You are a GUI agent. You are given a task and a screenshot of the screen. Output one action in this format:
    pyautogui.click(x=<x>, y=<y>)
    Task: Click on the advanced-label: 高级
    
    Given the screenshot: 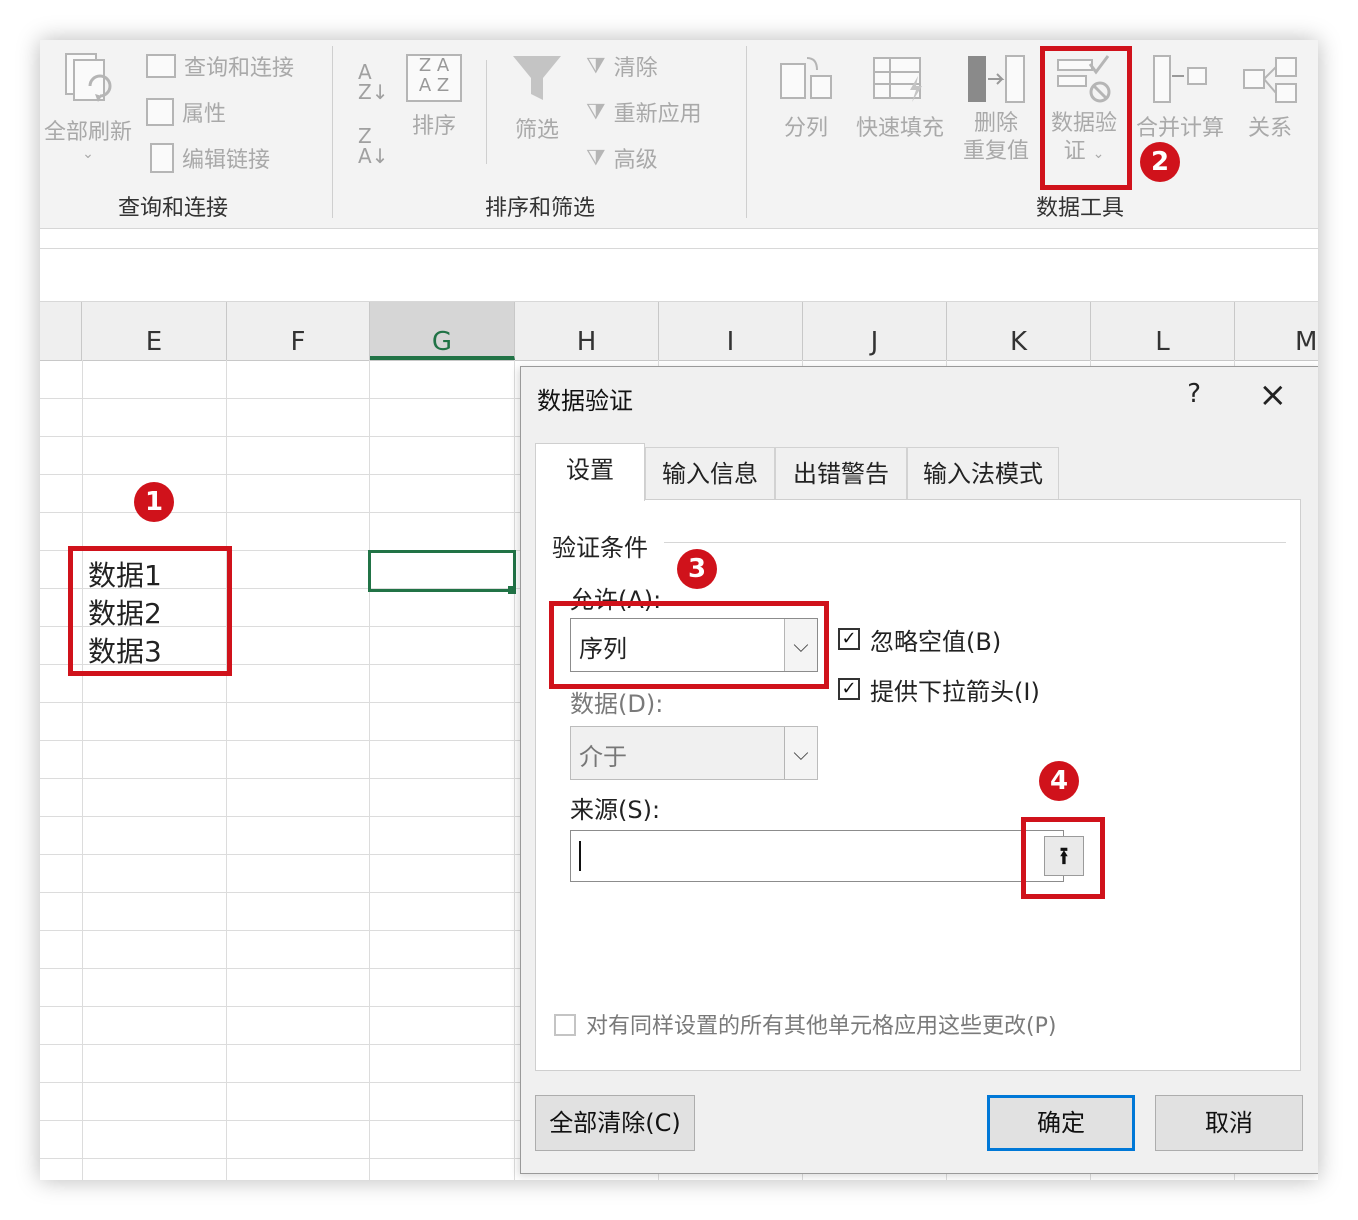 What is the action you would take?
    pyautogui.click(x=635, y=160)
    